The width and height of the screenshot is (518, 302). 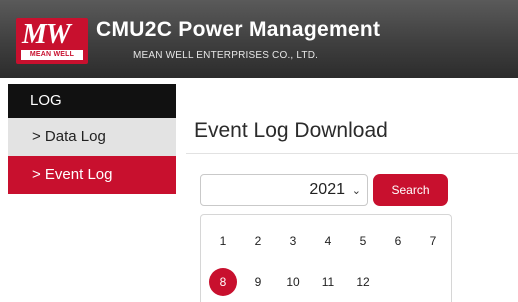 I want to click on month-picker: 1 2 3 4 5 6 7 8 9 10 11 12, so click(x=326, y=258).